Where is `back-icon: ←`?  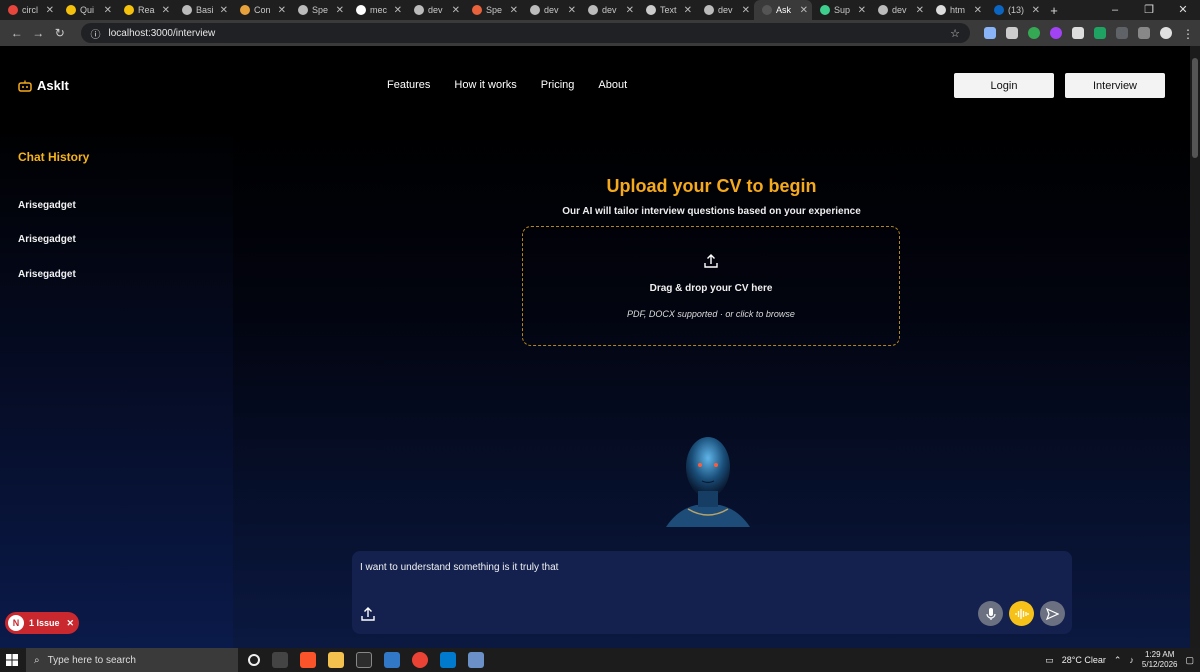 back-icon: ← is located at coordinates (17, 33).